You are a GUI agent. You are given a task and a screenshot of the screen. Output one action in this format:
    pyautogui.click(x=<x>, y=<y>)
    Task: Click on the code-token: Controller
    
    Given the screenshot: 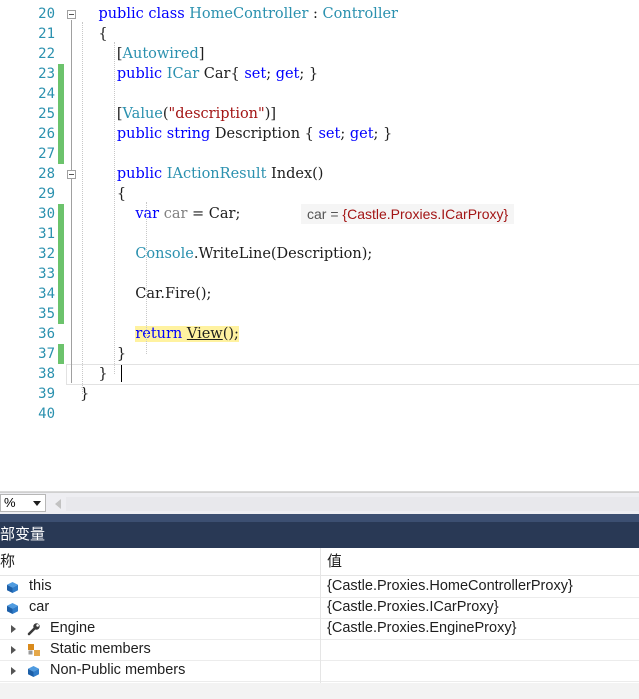 What is the action you would take?
    pyautogui.click(x=360, y=14)
    